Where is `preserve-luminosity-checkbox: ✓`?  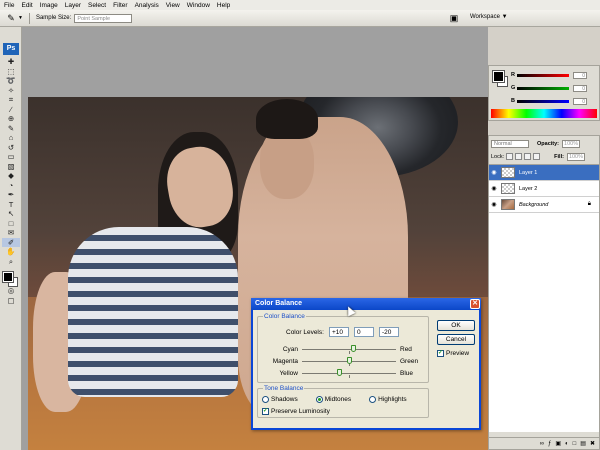 preserve-luminosity-checkbox: ✓ is located at coordinates (265, 411).